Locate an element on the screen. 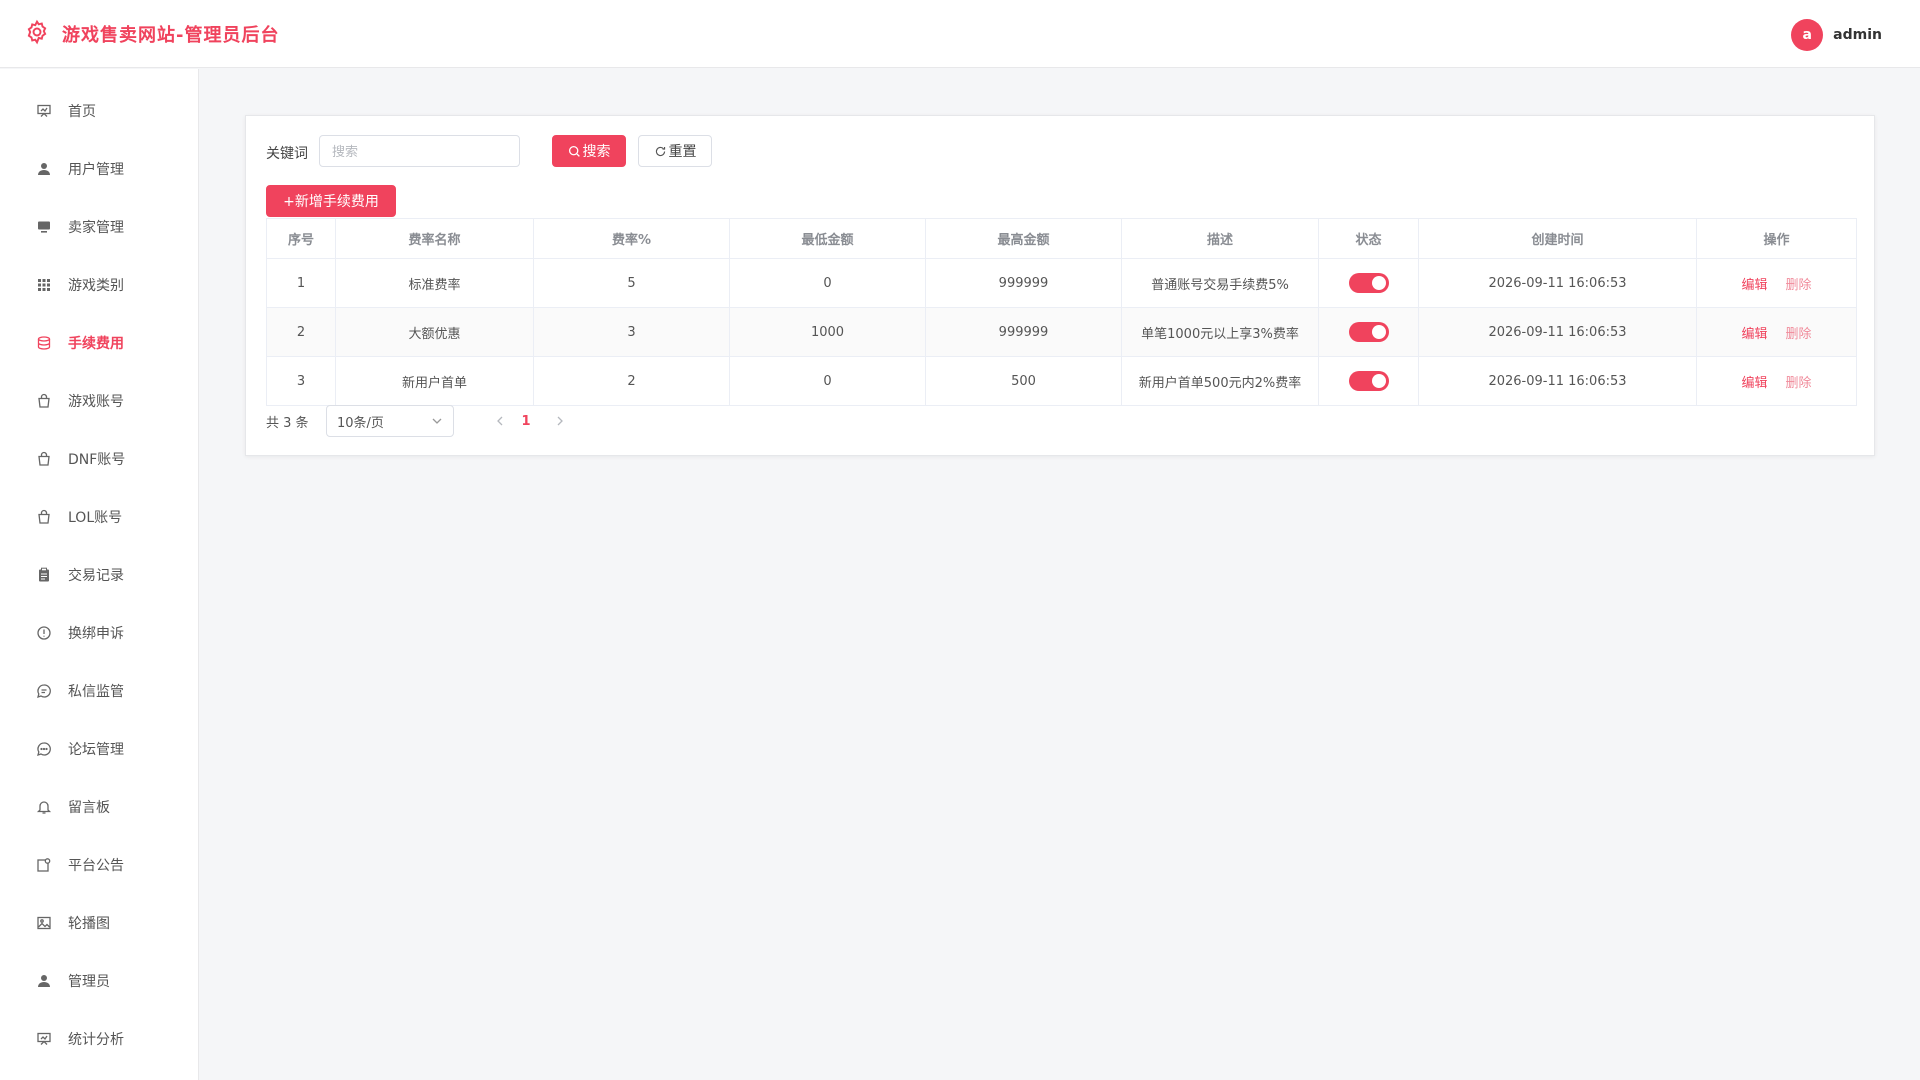 Image resolution: width=1920 pixels, height=1080 pixels. sidebar-item-label: 游戏类别 is located at coordinates (96, 286).